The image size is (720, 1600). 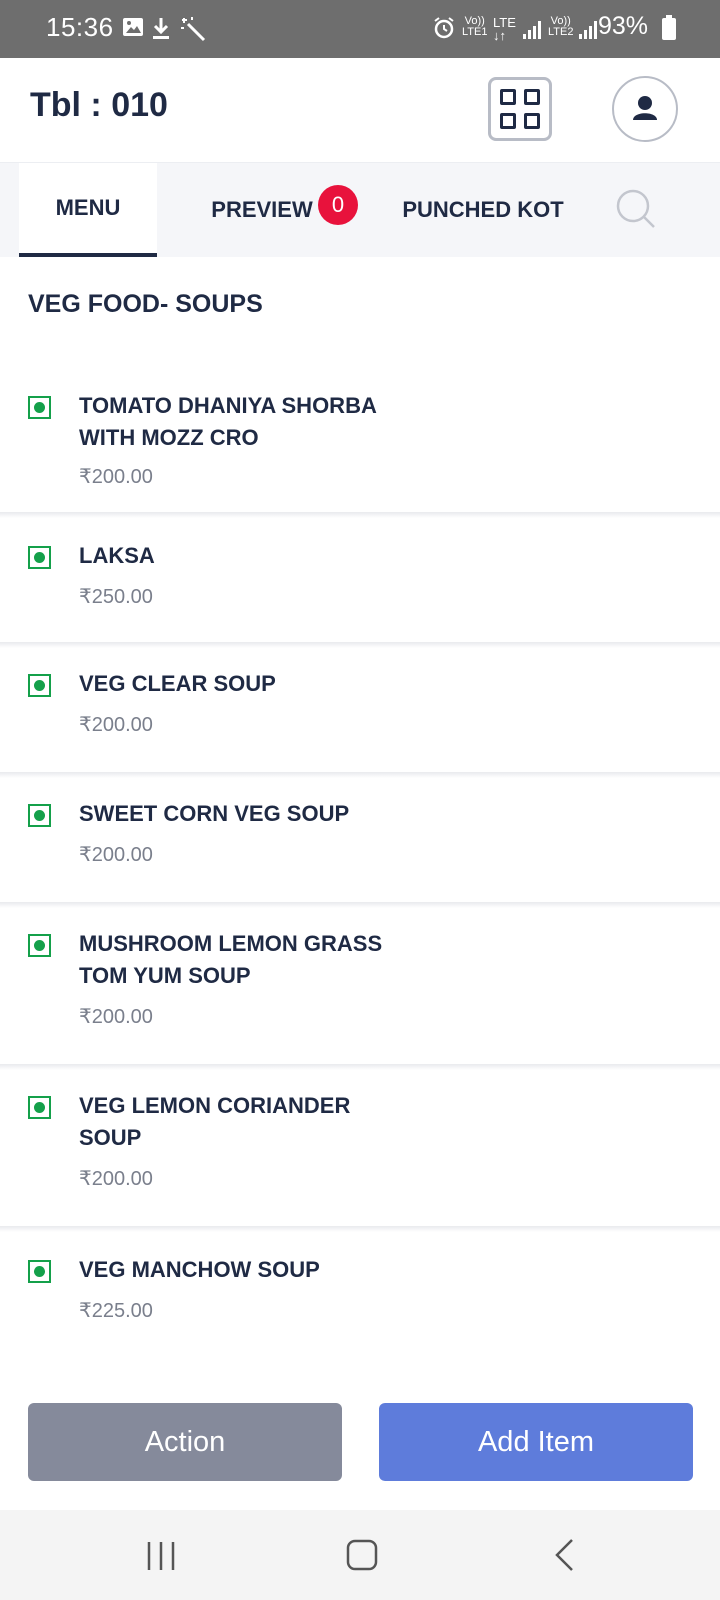 I want to click on tab-preview: PREVIEW, so click(x=262, y=210).